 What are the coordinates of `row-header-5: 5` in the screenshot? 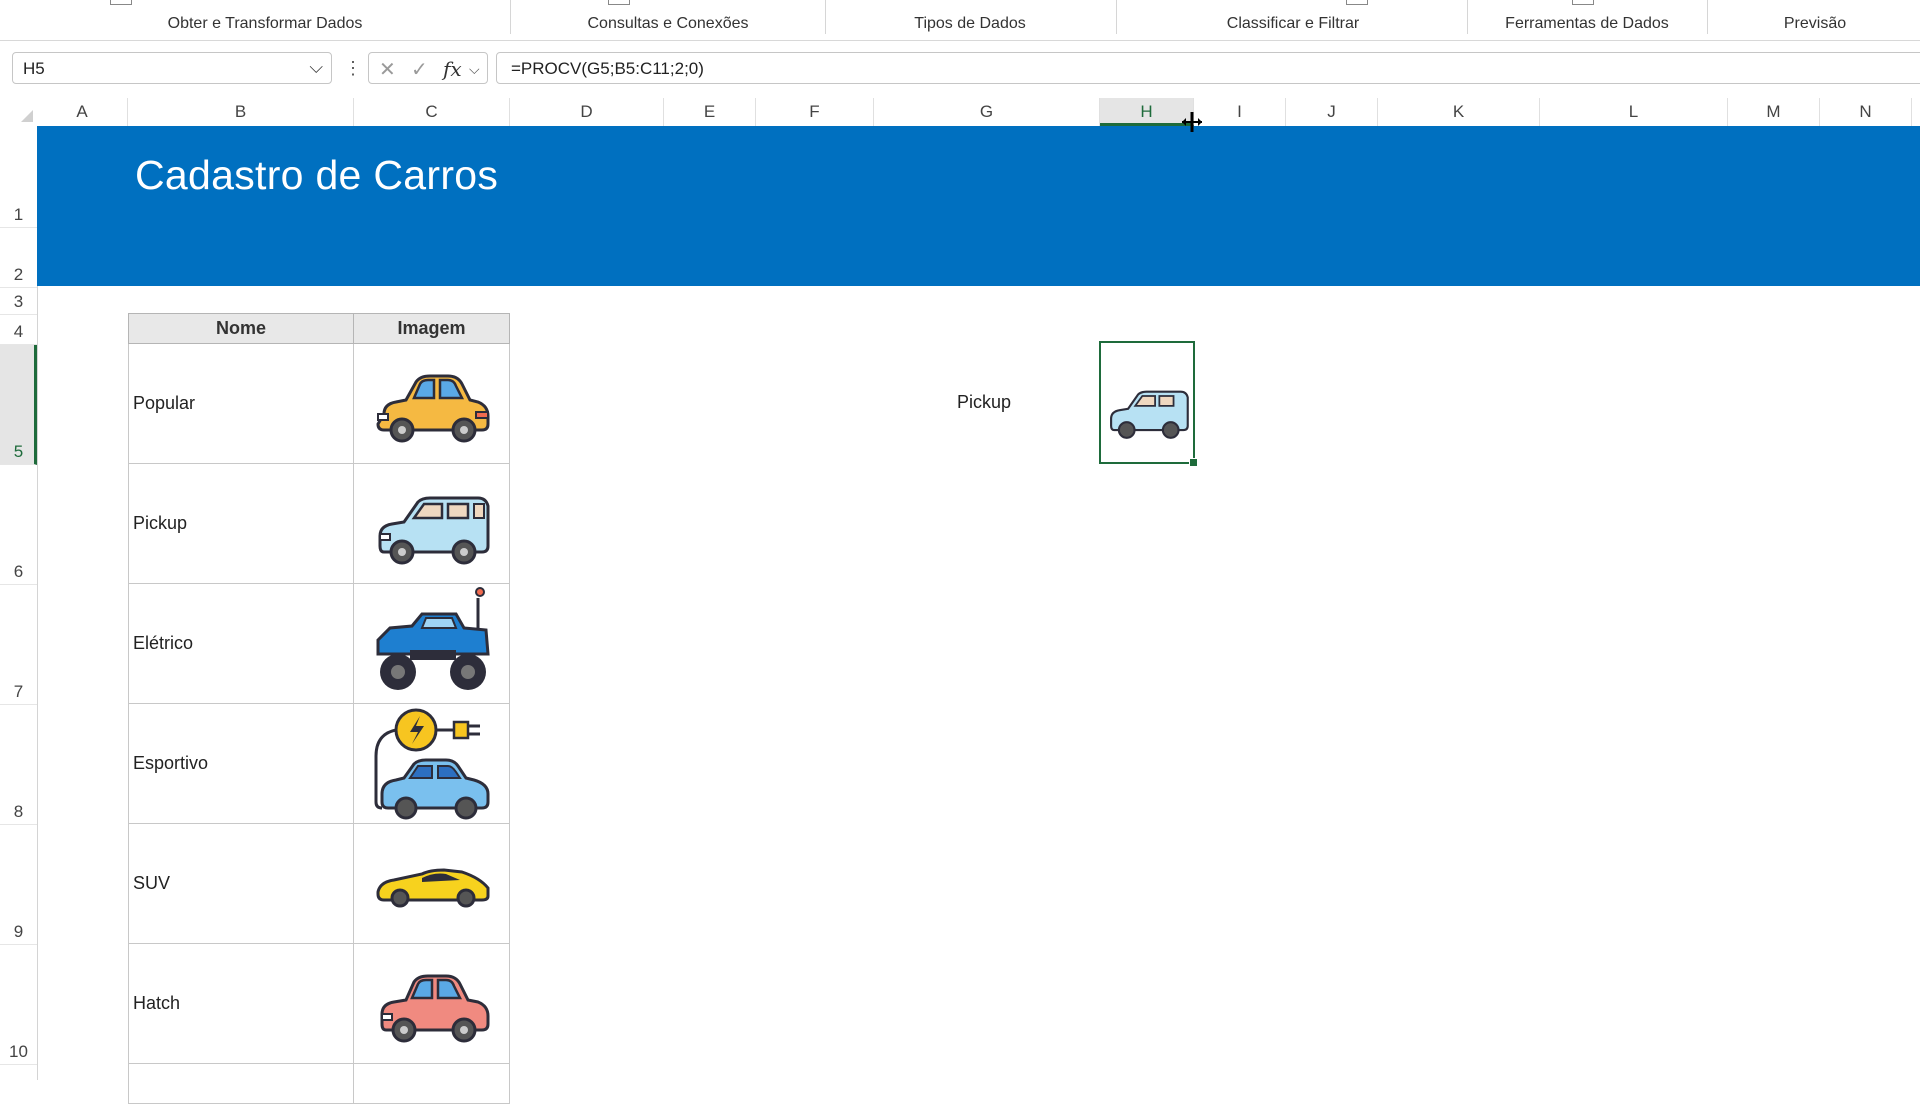 It's located at (18, 405).